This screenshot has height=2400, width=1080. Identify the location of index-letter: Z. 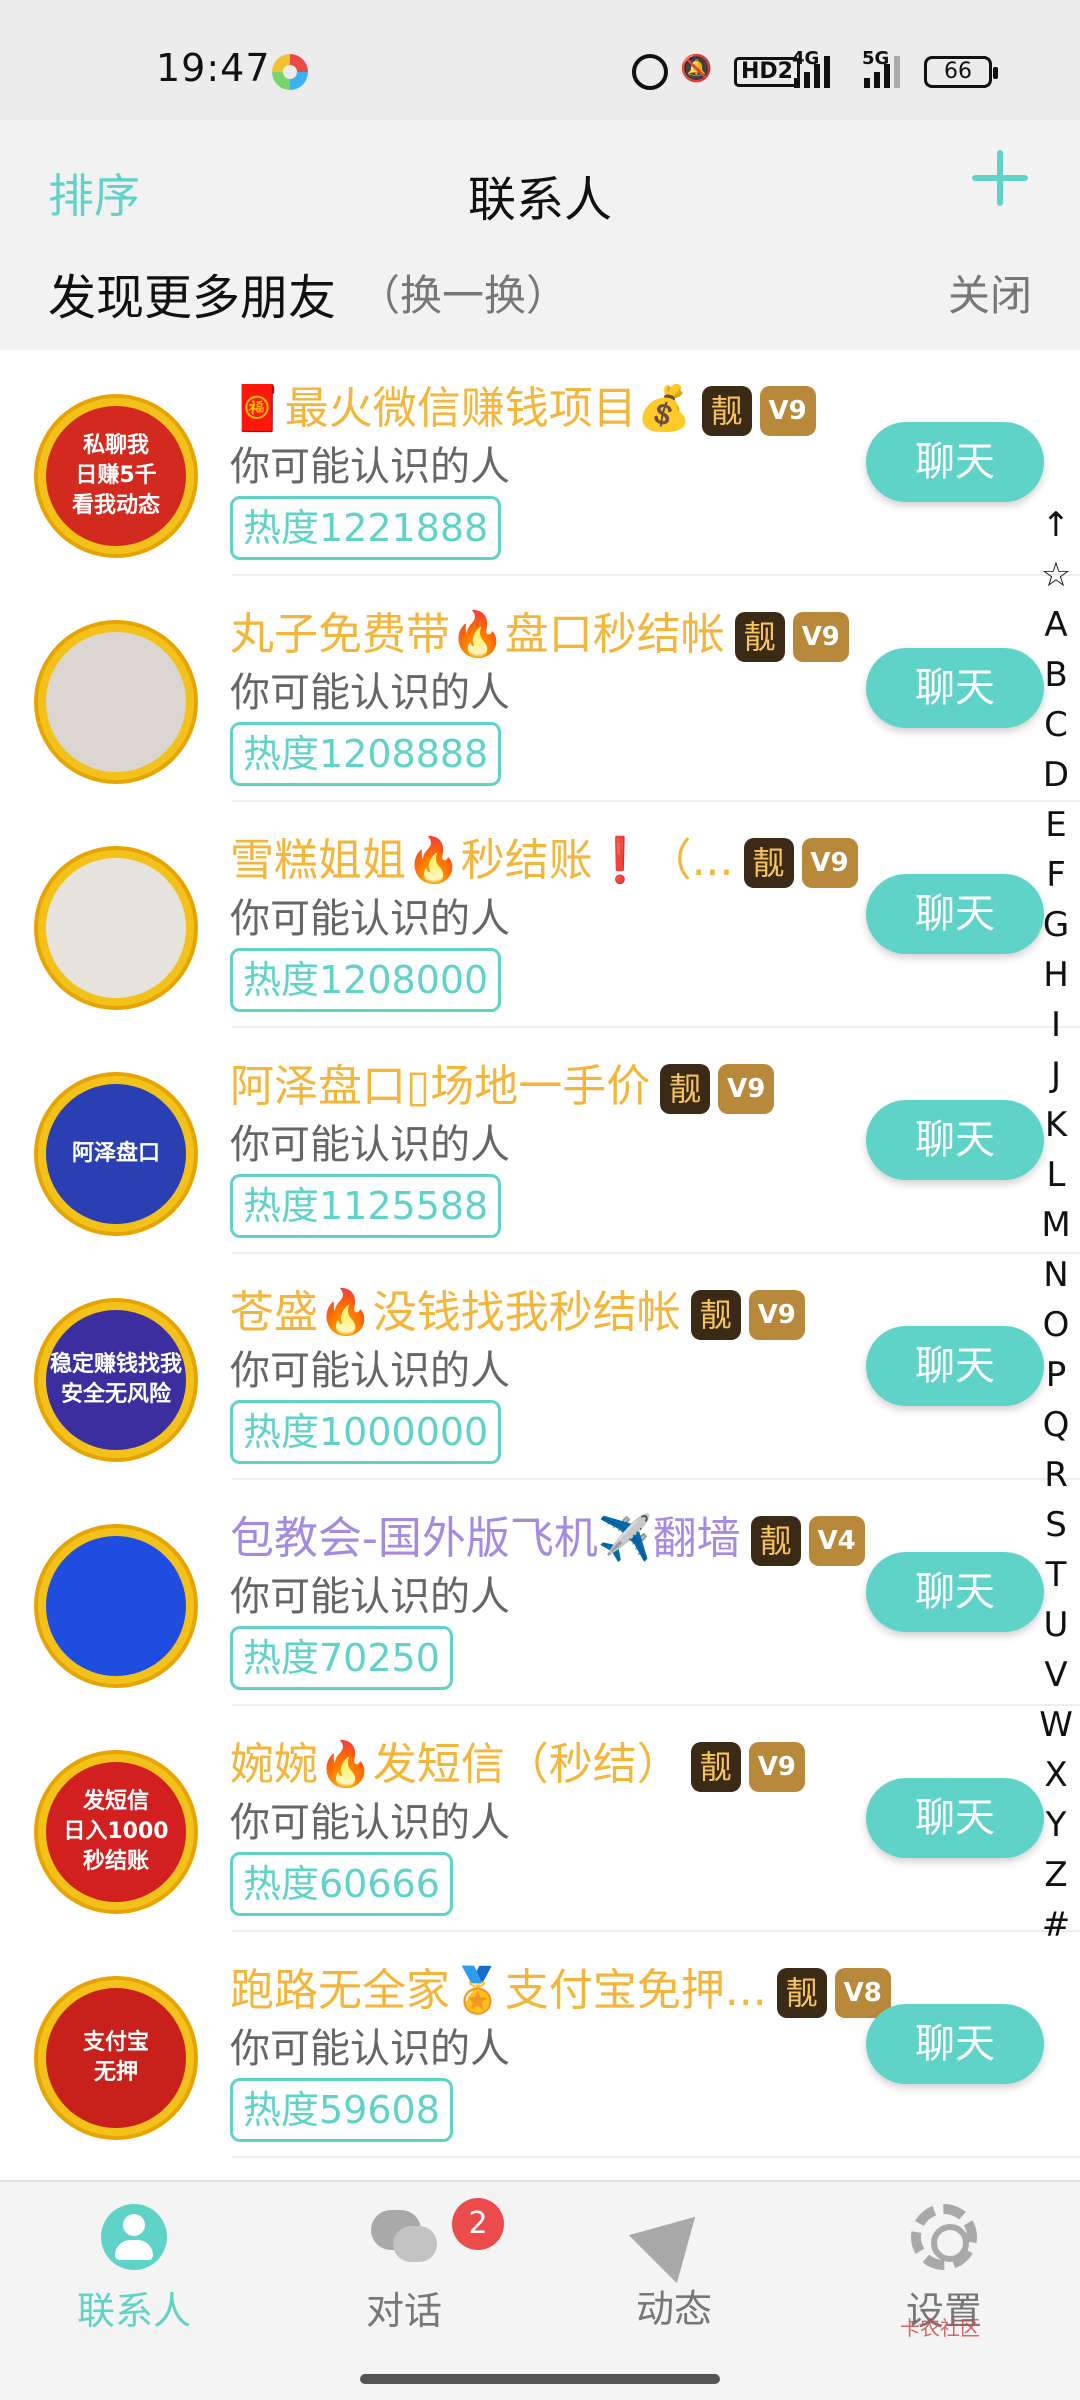
(1056, 1875).